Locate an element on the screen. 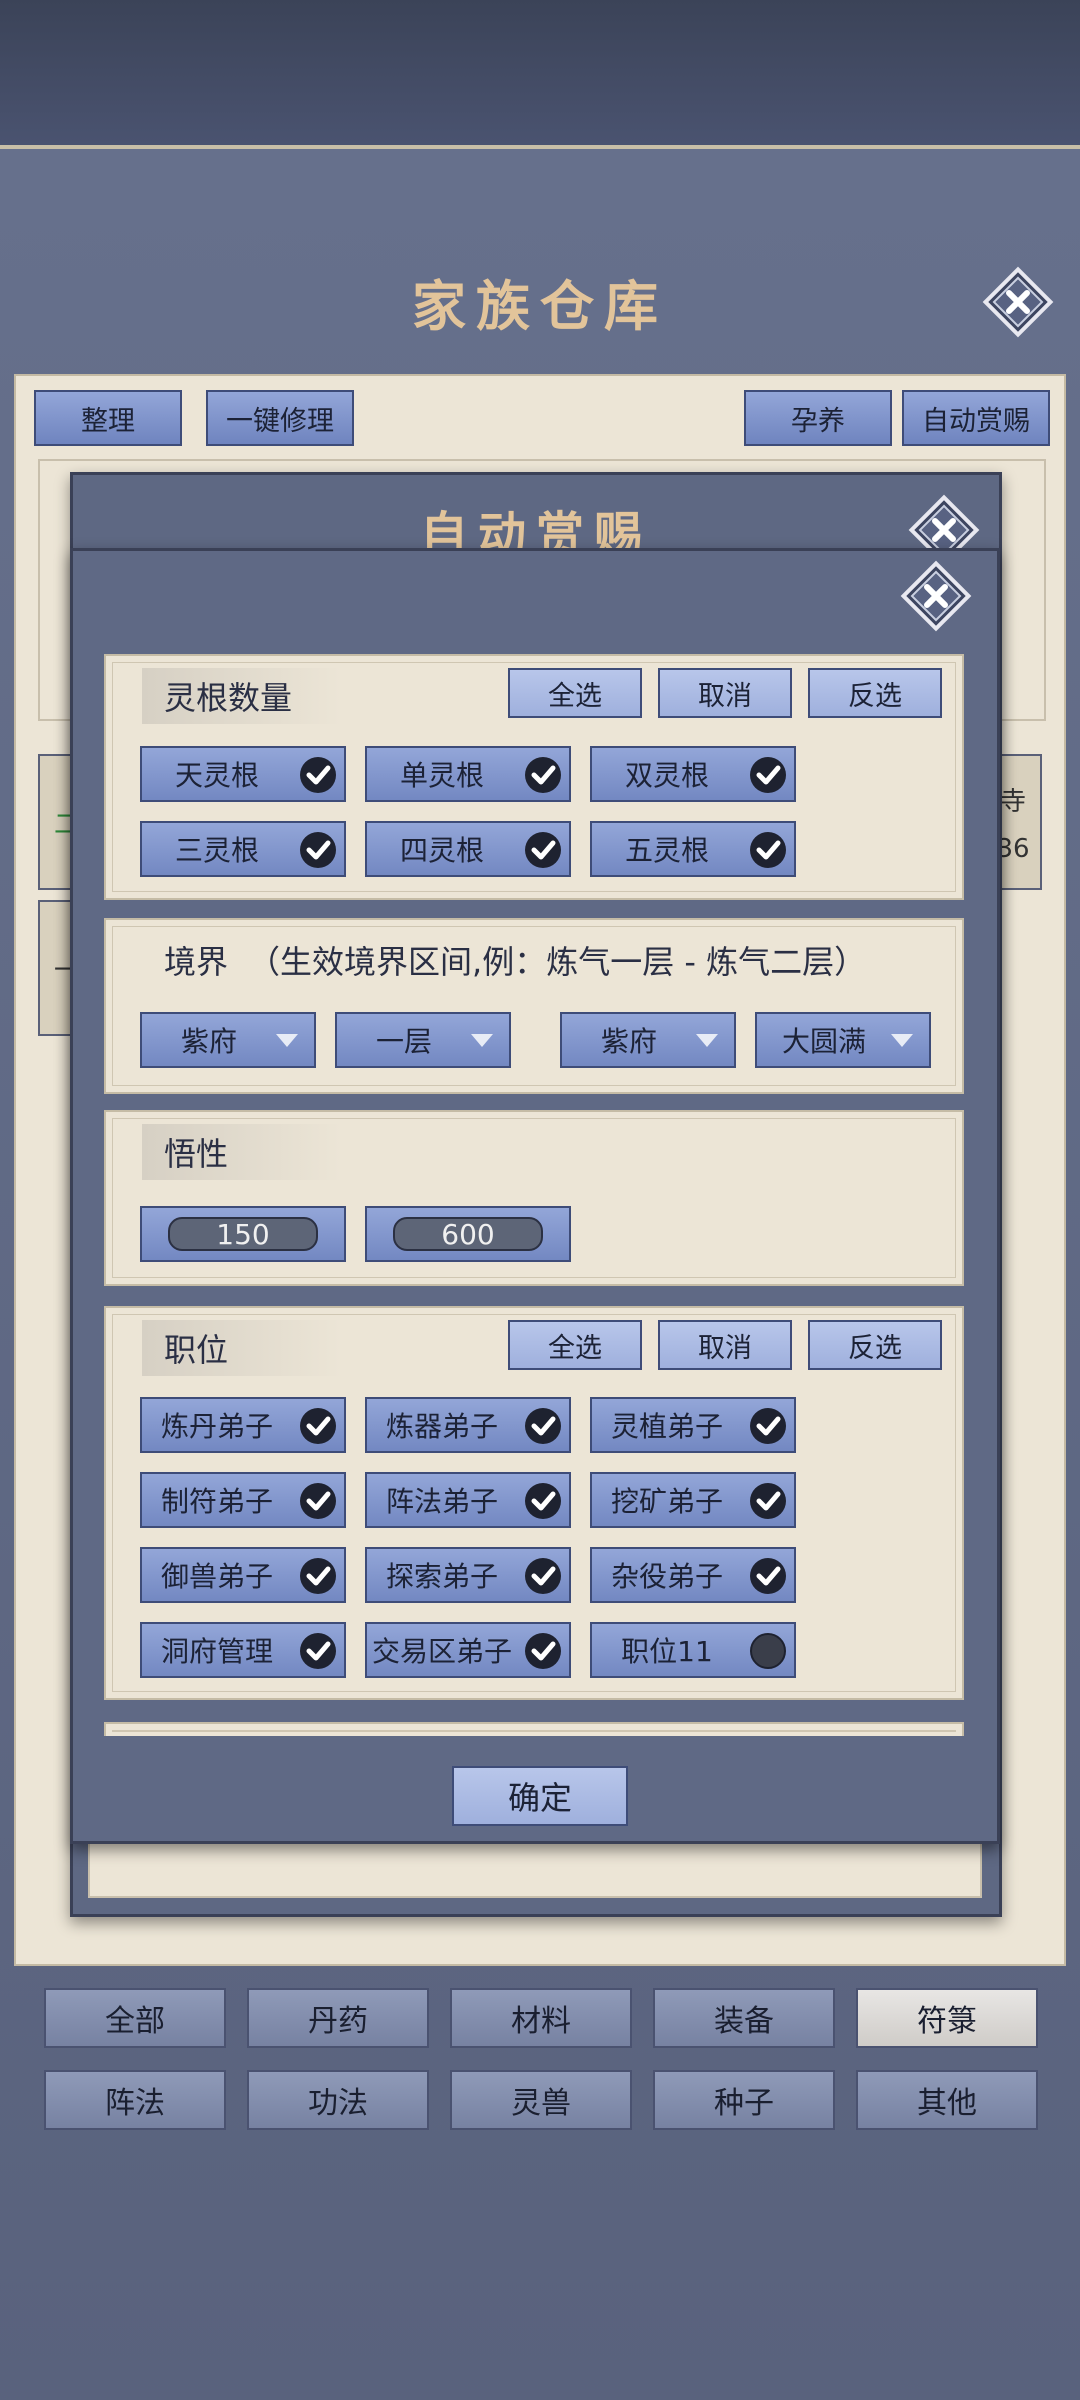 The image size is (1080, 2400). to-realm-dropdown: 紫府 is located at coordinates (648, 1040).